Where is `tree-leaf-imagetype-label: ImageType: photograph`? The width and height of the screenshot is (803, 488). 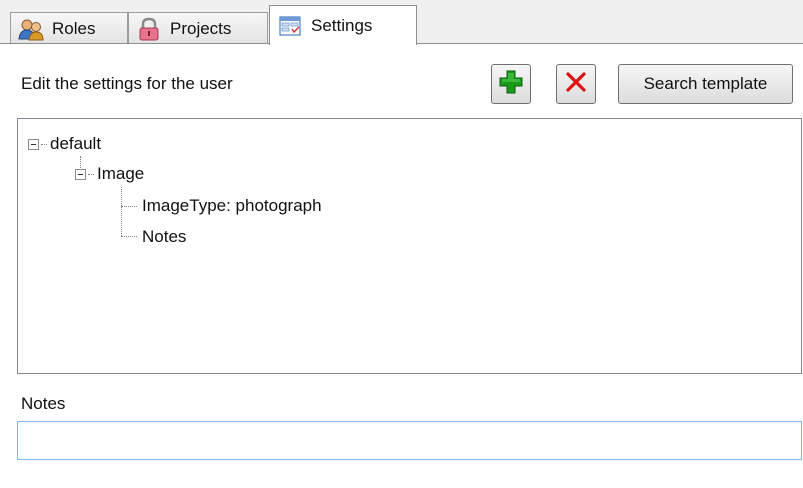
tree-leaf-imagetype-label: ImageType: photograph is located at coordinates (232, 205).